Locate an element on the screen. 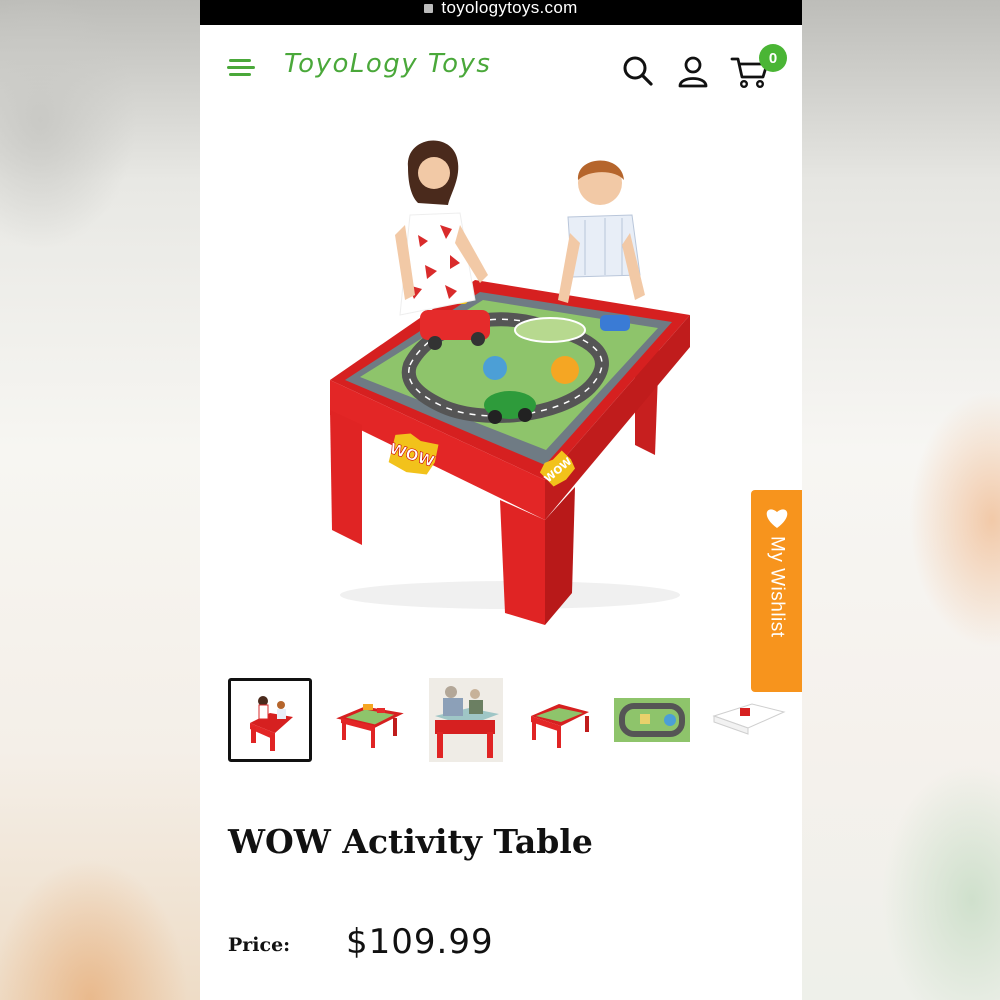 This screenshot has width=1000, height=1000. browser-url-bar: toyologytoys.com is located at coordinates (501, 12).